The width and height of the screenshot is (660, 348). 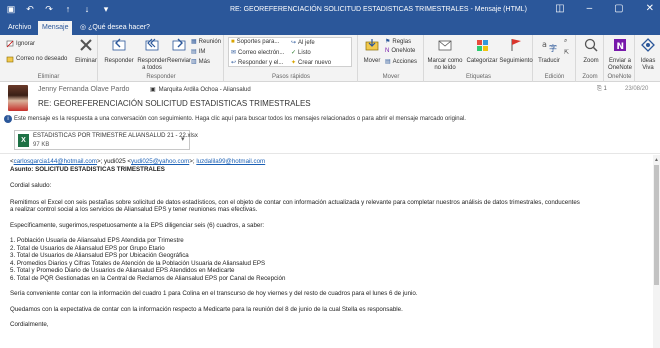 What do you see at coordinates (31, 185) in the screenshot?
I see `greeting: Cordial saludo:` at bounding box center [31, 185].